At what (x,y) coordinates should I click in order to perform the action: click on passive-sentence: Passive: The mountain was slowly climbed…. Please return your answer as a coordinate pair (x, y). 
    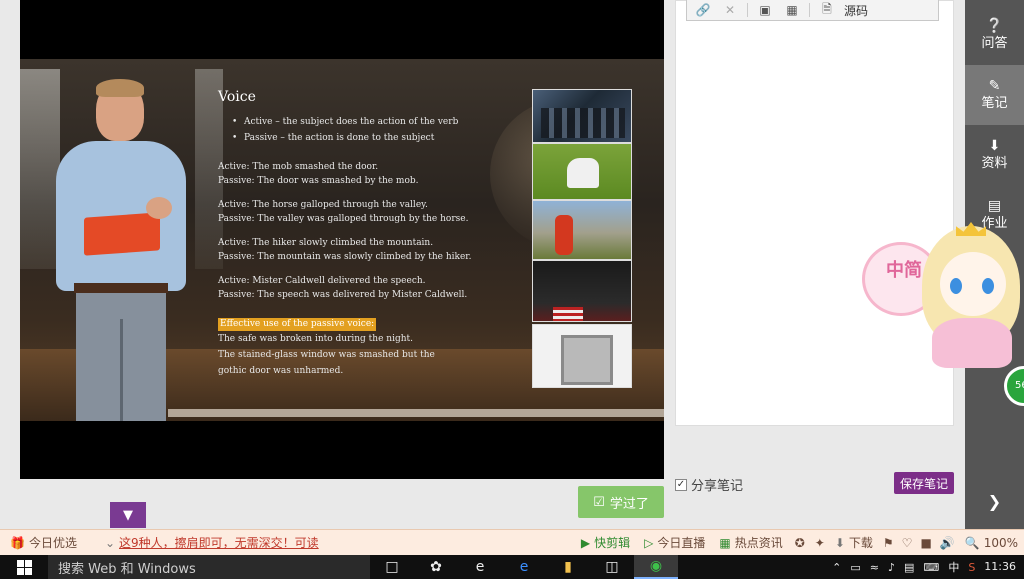
    Looking at the image, I should click on (345, 257).